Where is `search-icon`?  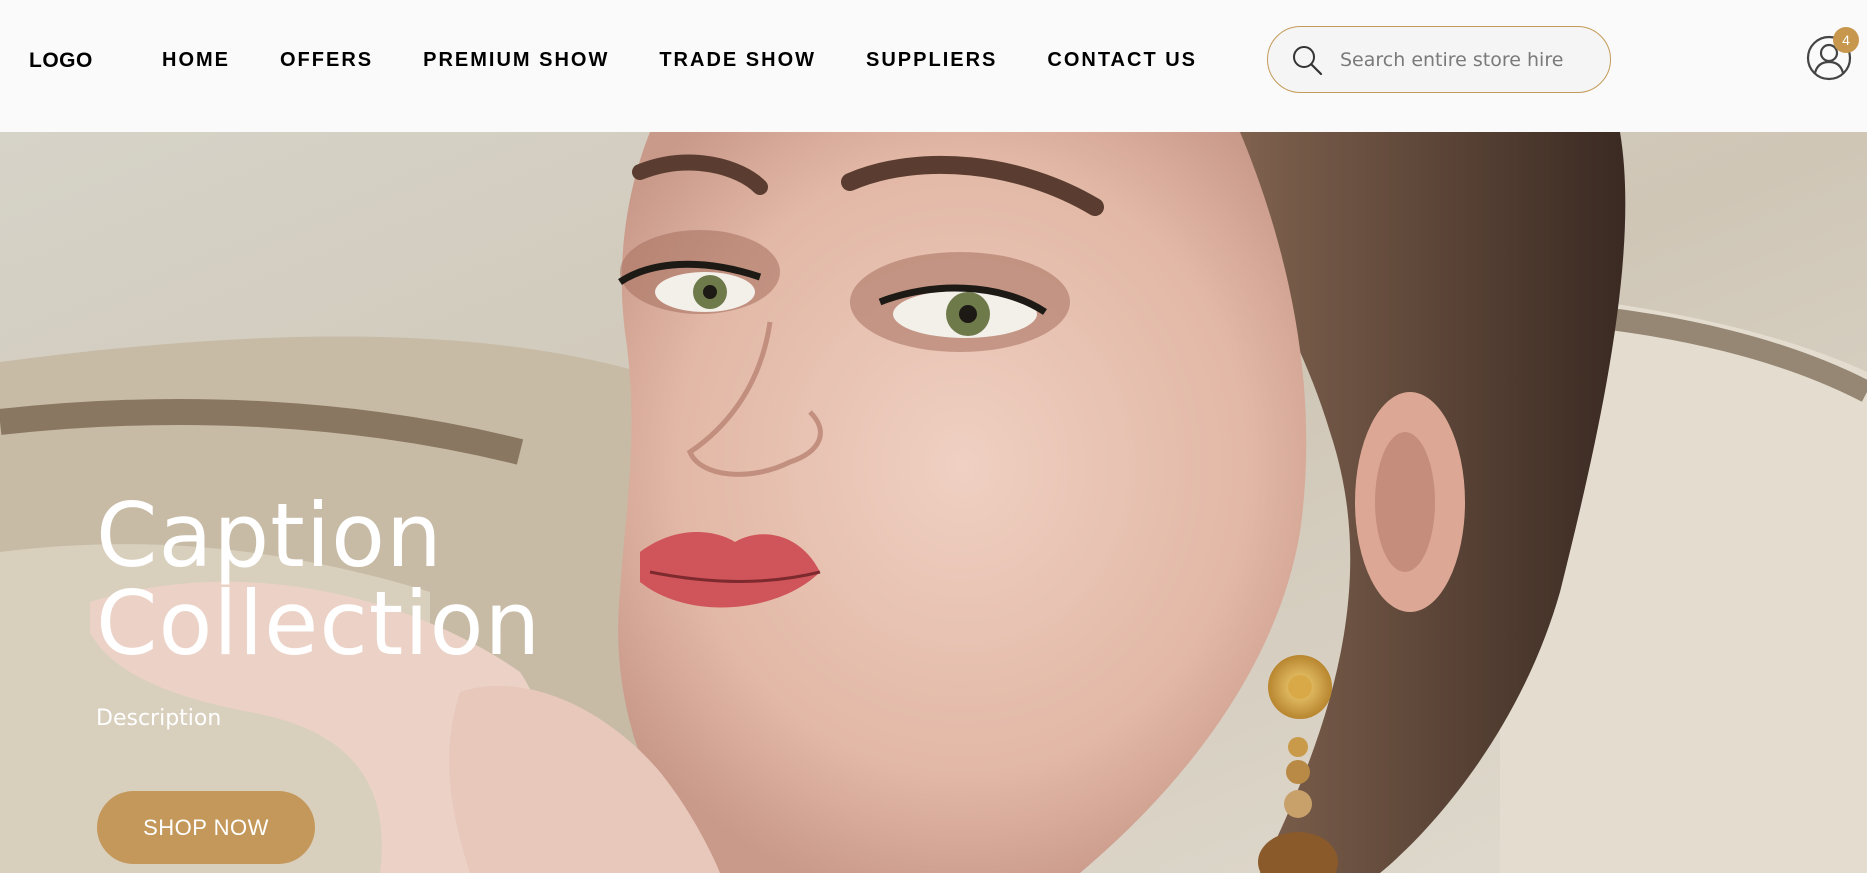 search-icon is located at coordinates (1307, 60).